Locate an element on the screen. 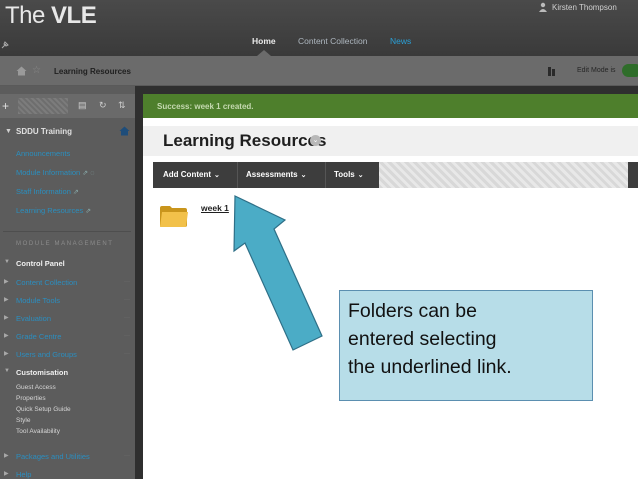  sub-item-tool-availability: Tool Availability is located at coordinates (38, 431).